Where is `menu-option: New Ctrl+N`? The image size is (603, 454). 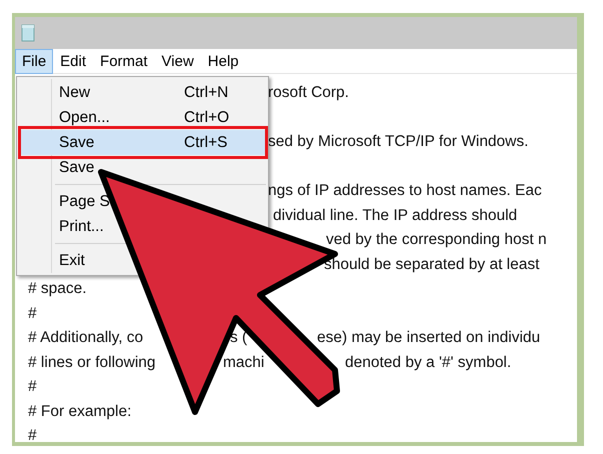
menu-option: New Ctrl+N is located at coordinates (142, 92).